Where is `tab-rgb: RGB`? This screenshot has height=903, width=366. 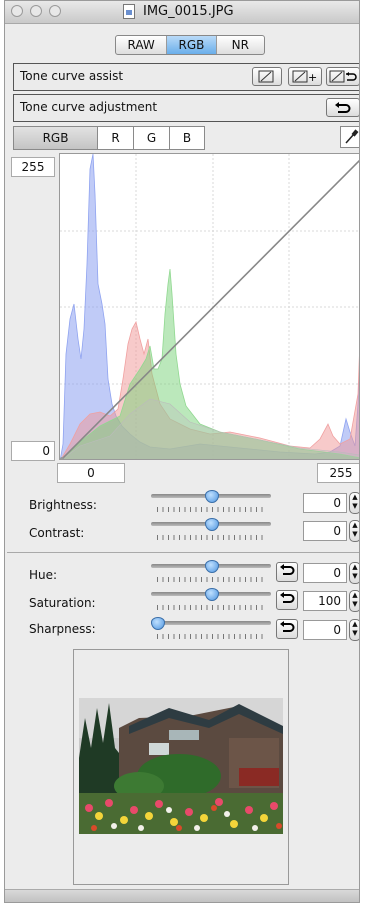 tab-rgb: RGB is located at coordinates (192, 45).